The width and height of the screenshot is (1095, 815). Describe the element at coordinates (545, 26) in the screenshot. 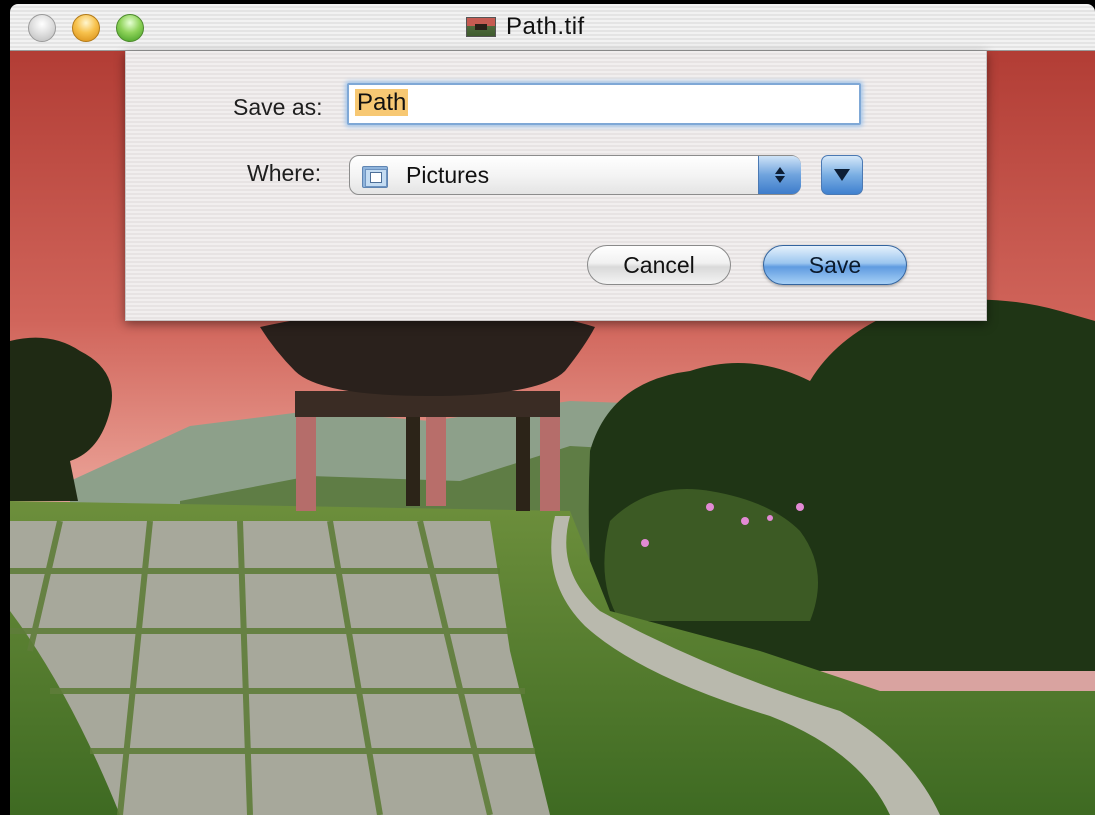

I see `window-title-text: Path.tif` at that location.